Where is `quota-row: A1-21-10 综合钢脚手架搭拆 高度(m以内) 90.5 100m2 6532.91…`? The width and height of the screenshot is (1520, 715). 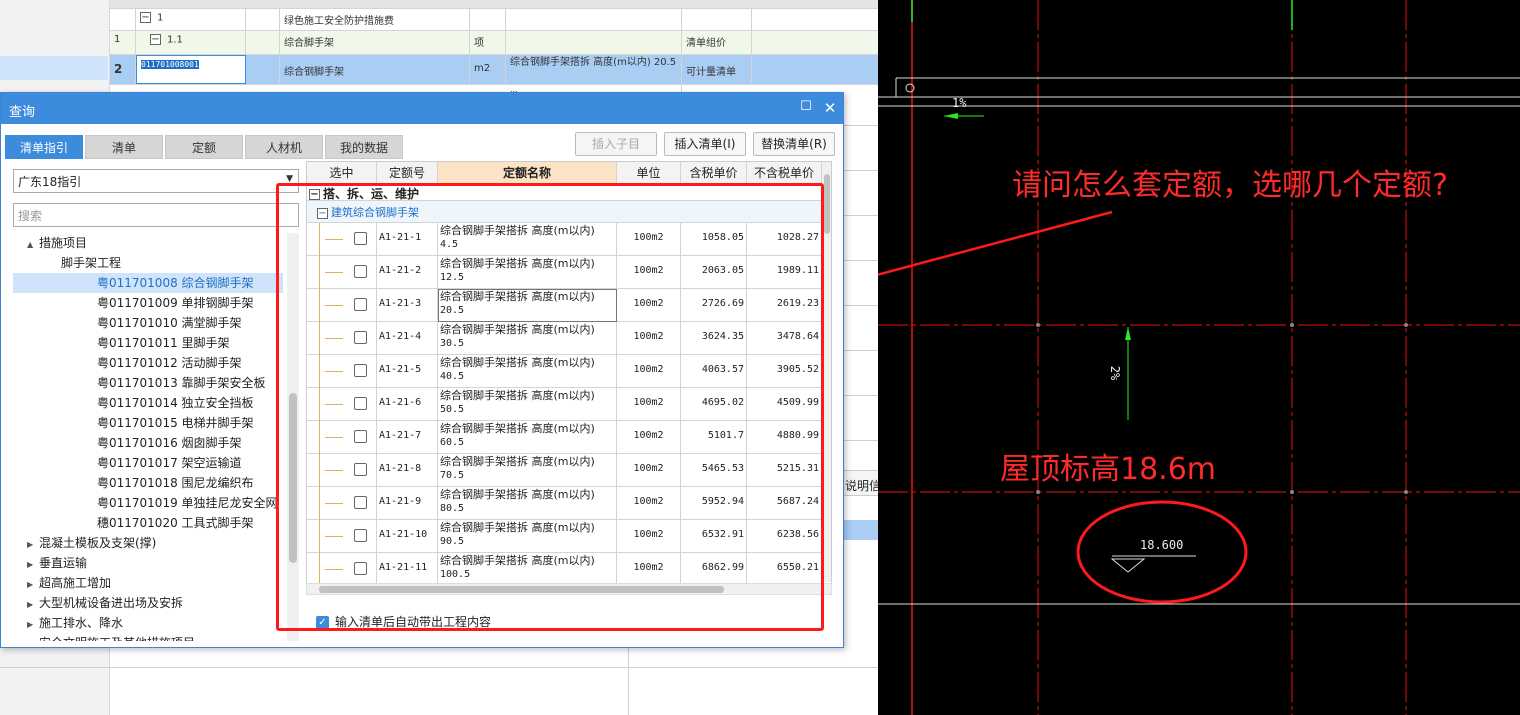 quota-row: A1-21-10 综合钢脚手架搭拆 高度(m以内) 90.5 100m2 6532.91… is located at coordinates (564, 536).